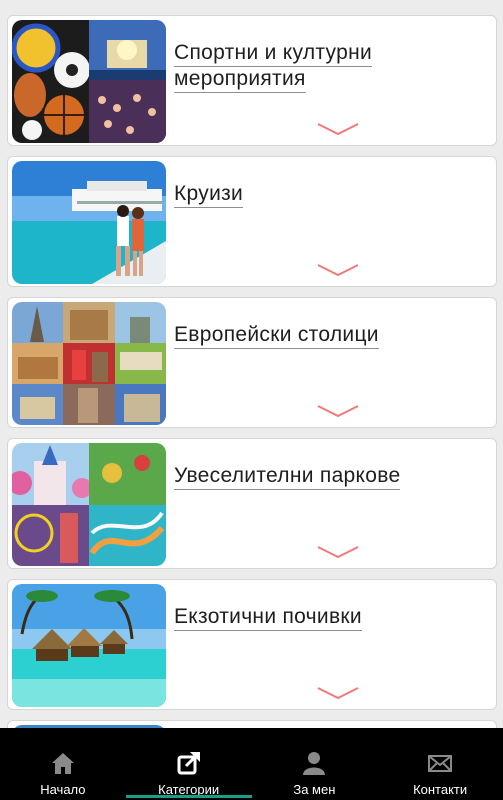 Image resolution: width=503 pixels, height=800 pixels. I want to click on active-tab-indicator, so click(188, 796).